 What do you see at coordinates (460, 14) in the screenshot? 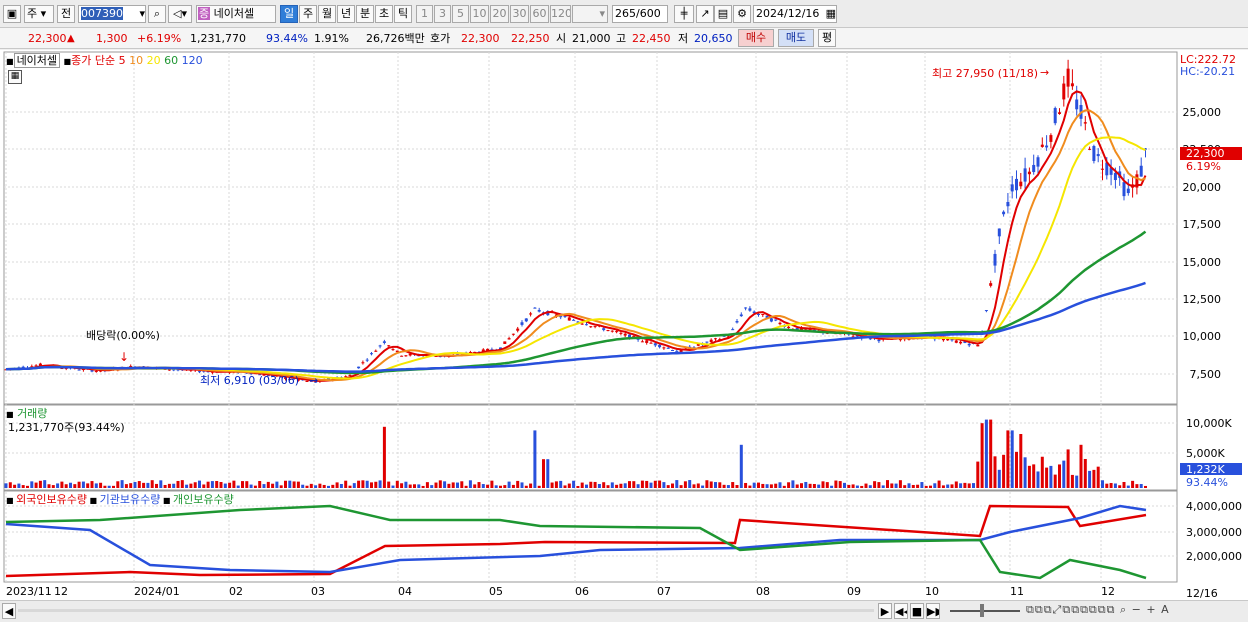
I see `interval-button-5: 5` at bounding box center [460, 14].